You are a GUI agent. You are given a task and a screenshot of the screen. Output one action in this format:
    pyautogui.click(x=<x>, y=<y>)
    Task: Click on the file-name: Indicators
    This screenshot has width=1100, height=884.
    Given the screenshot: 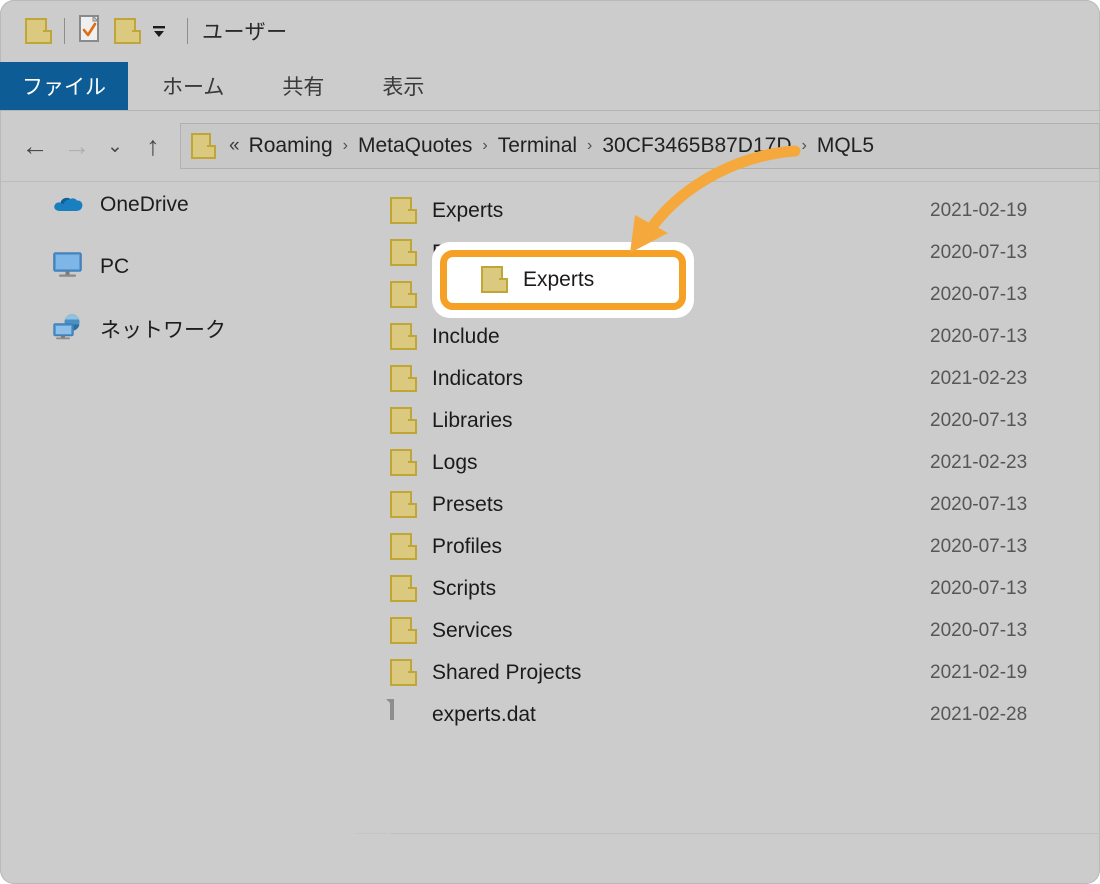 What is the action you would take?
    pyautogui.click(x=478, y=378)
    